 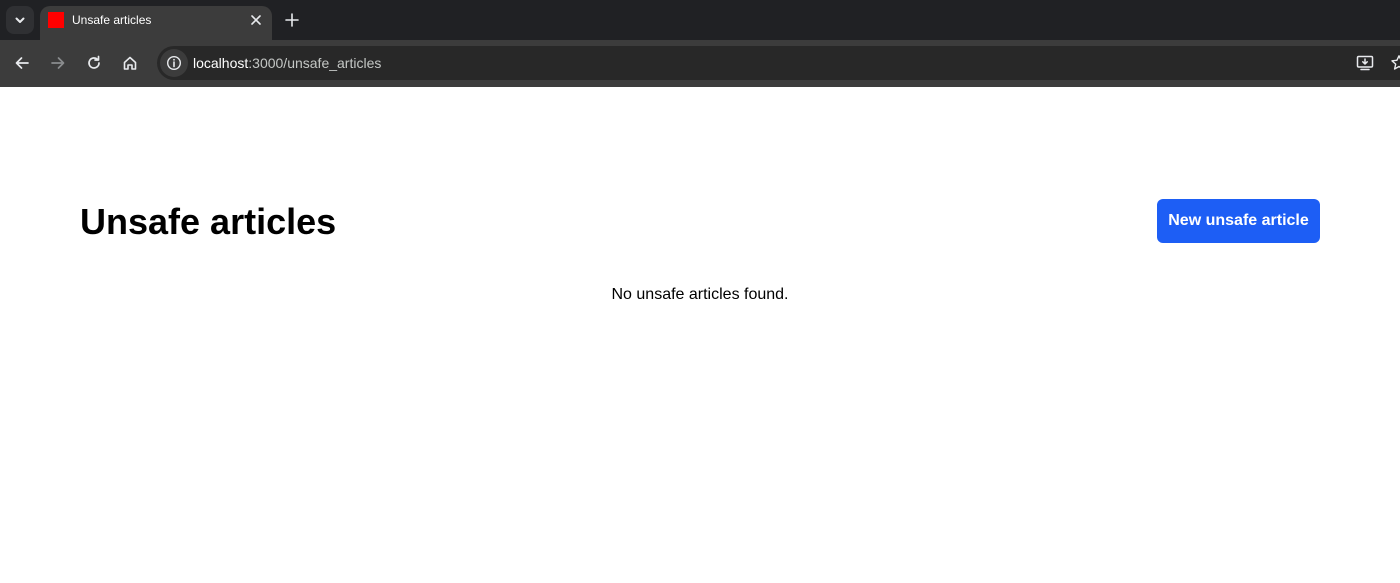 I want to click on browser-toolbar: localhost:3000/unsafe_articles, so click(x=700, y=63).